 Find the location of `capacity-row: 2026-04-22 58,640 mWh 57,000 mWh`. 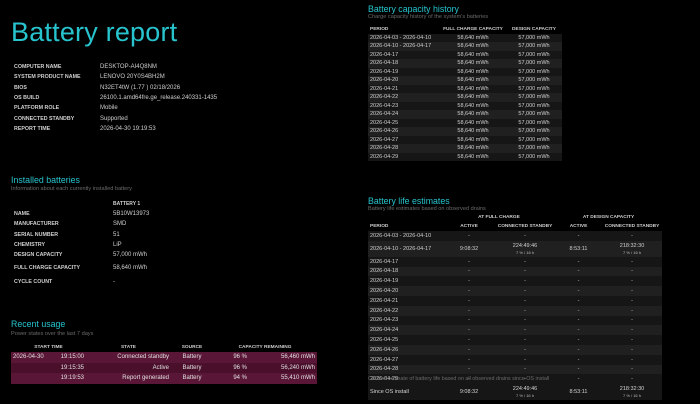

capacity-row: 2026-04-22 58,640 mWh 57,000 mWh is located at coordinates (465, 97).